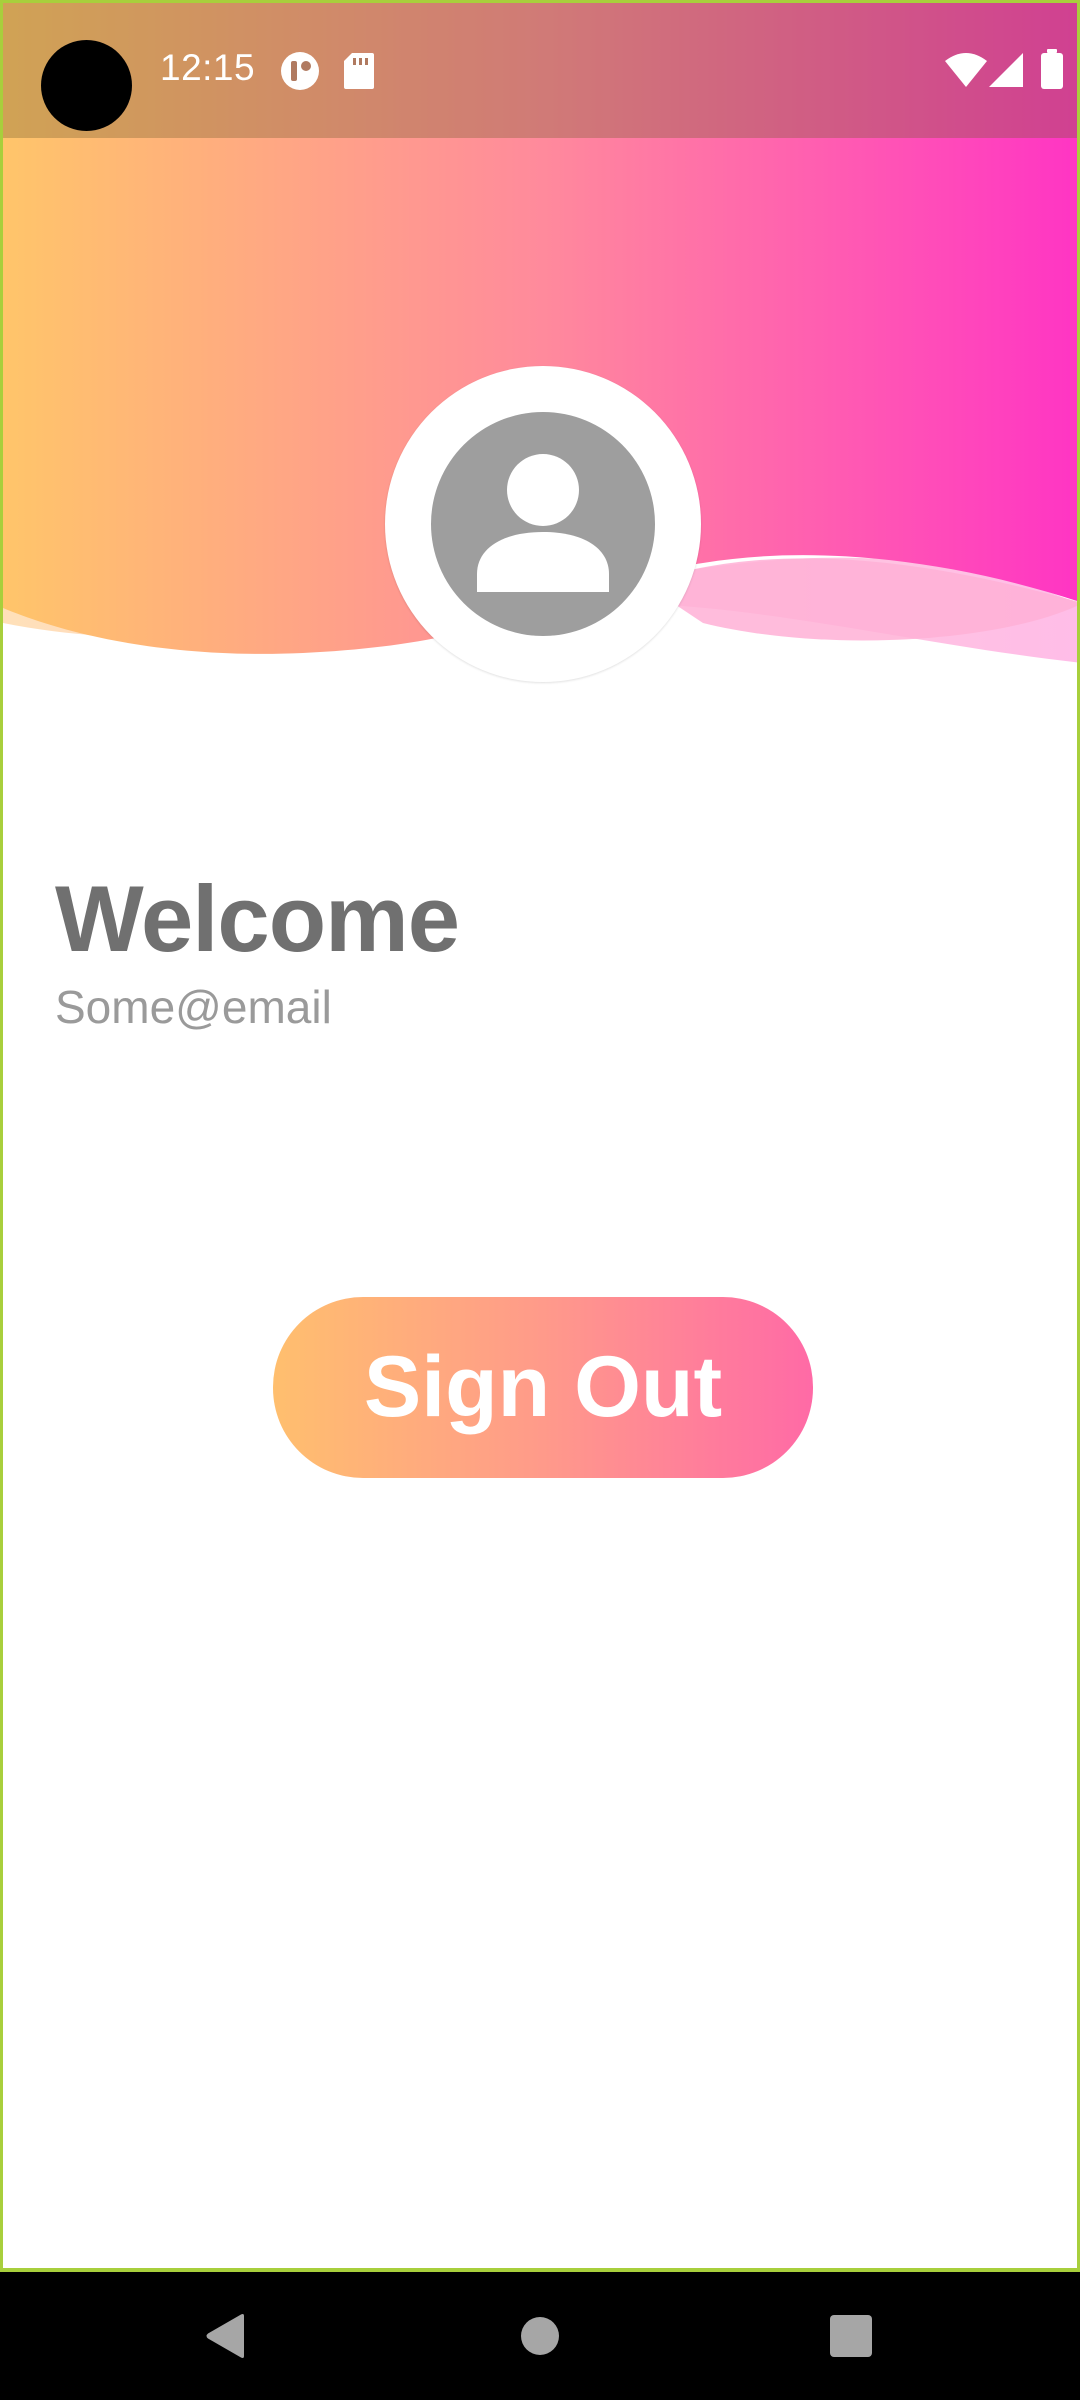 The image size is (1080, 2400). What do you see at coordinates (86, 85) in the screenshot?
I see `camera-cutout` at bounding box center [86, 85].